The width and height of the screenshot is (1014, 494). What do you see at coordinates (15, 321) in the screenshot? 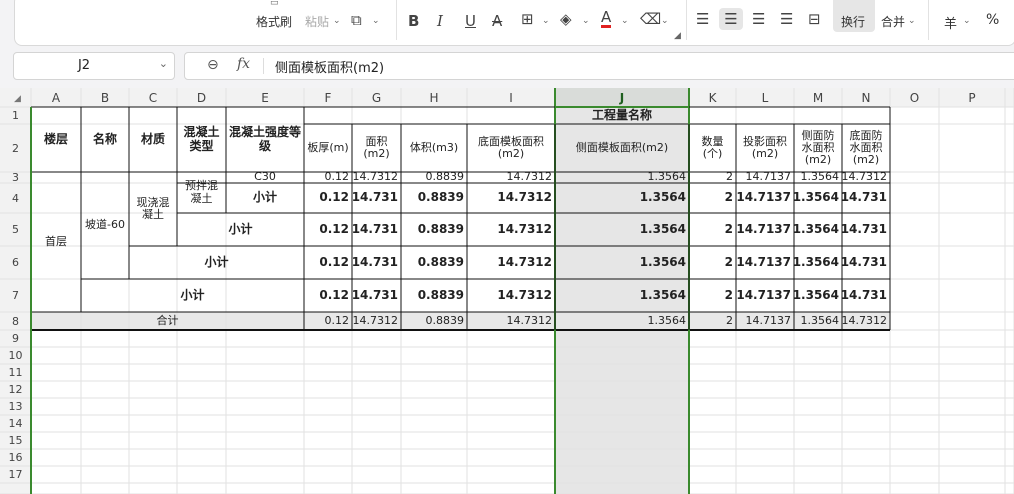
I see `row-header-8: 8` at bounding box center [15, 321].